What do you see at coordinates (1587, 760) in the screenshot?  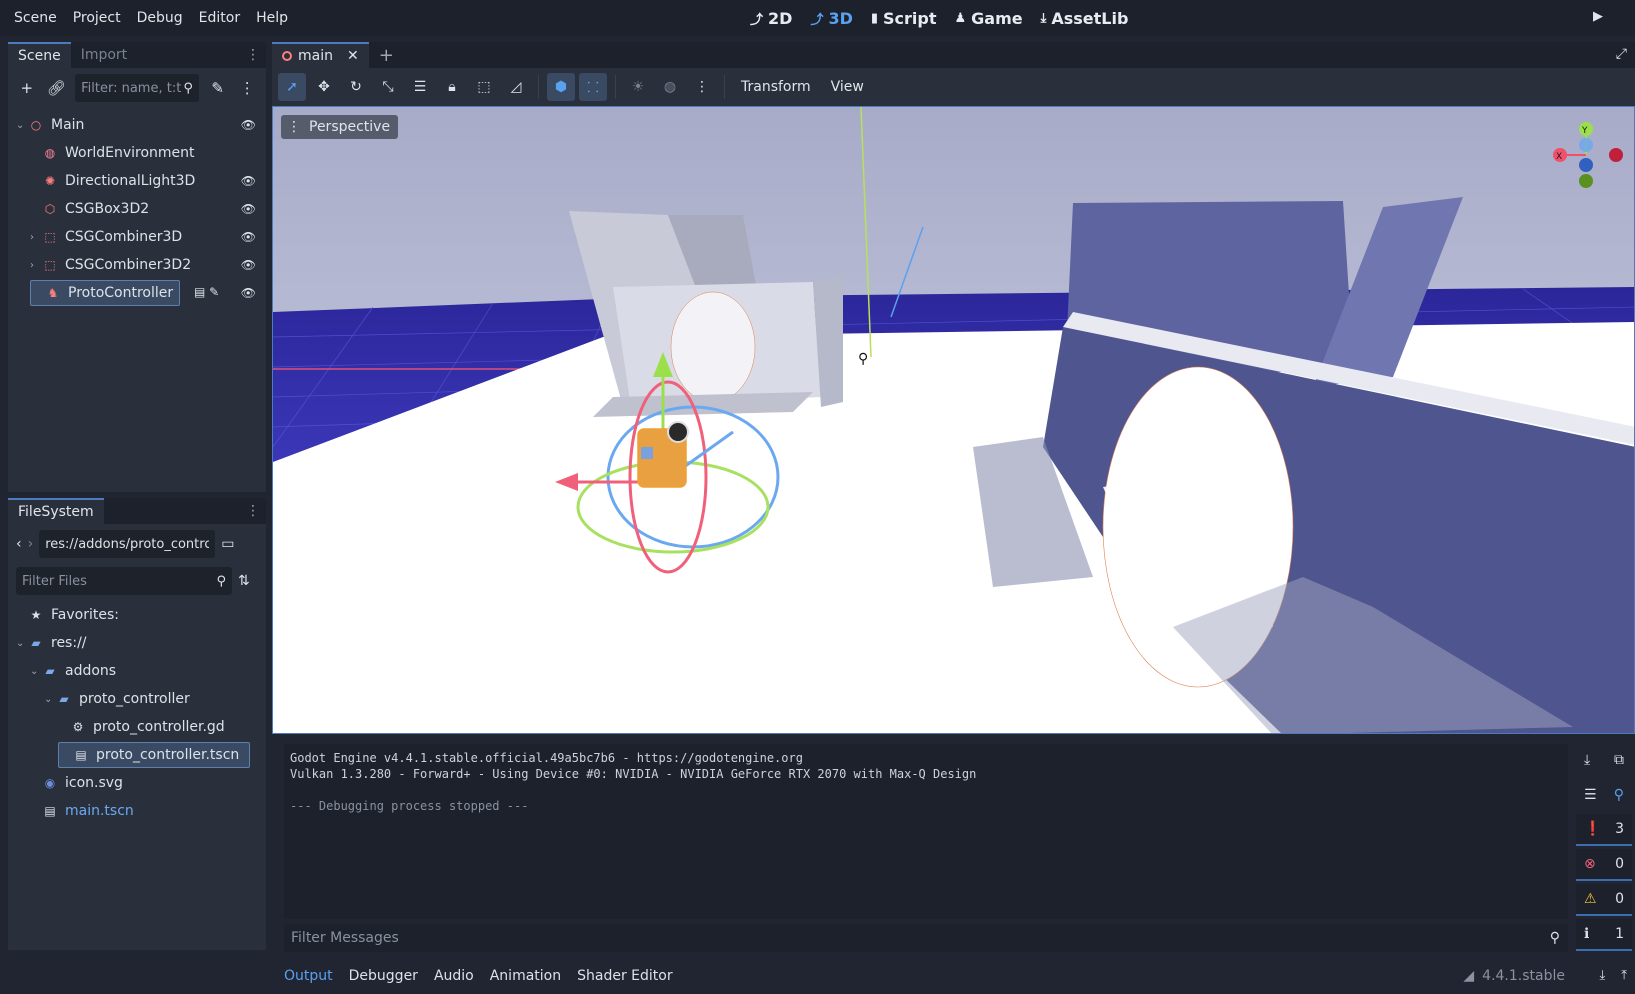 I see `clear-output-icon: ⤓` at bounding box center [1587, 760].